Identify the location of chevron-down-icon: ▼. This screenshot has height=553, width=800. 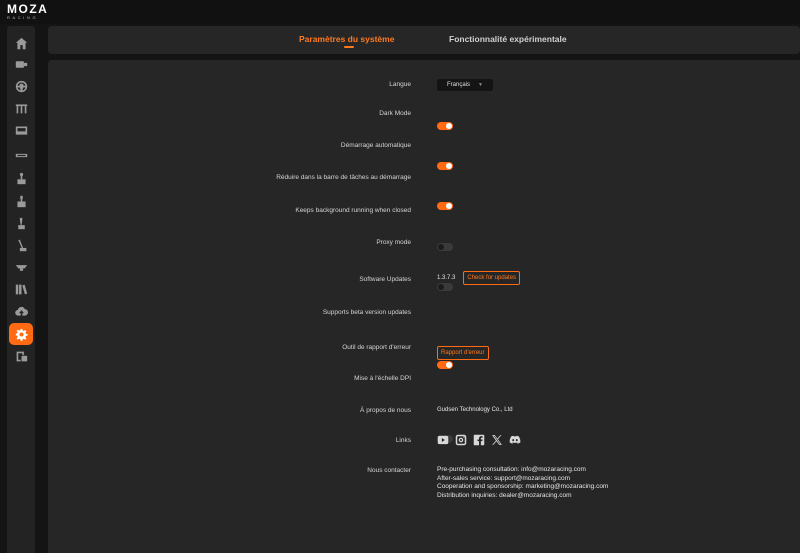
(480, 85).